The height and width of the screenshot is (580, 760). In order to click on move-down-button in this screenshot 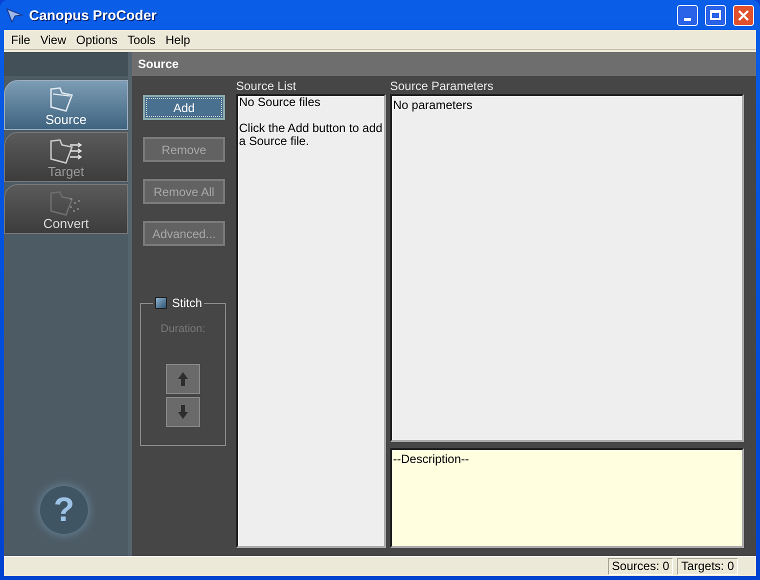, I will do `click(183, 411)`.